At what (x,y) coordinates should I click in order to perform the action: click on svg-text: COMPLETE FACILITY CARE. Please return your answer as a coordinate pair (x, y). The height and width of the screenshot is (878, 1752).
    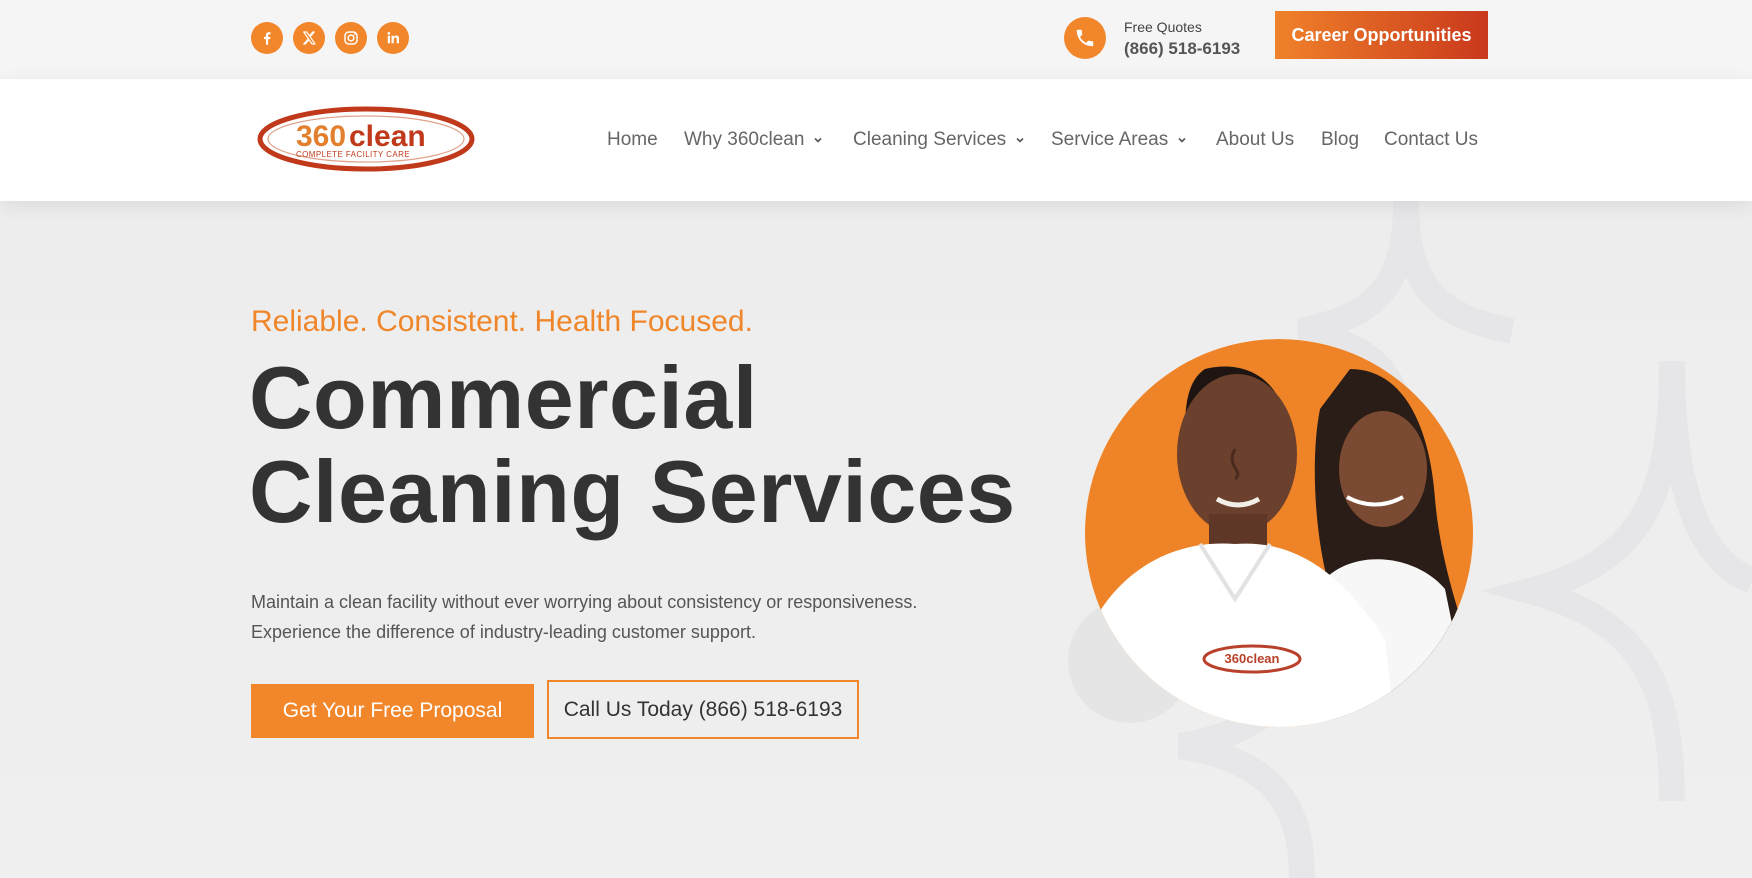
    Looking at the image, I should click on (353, 154).